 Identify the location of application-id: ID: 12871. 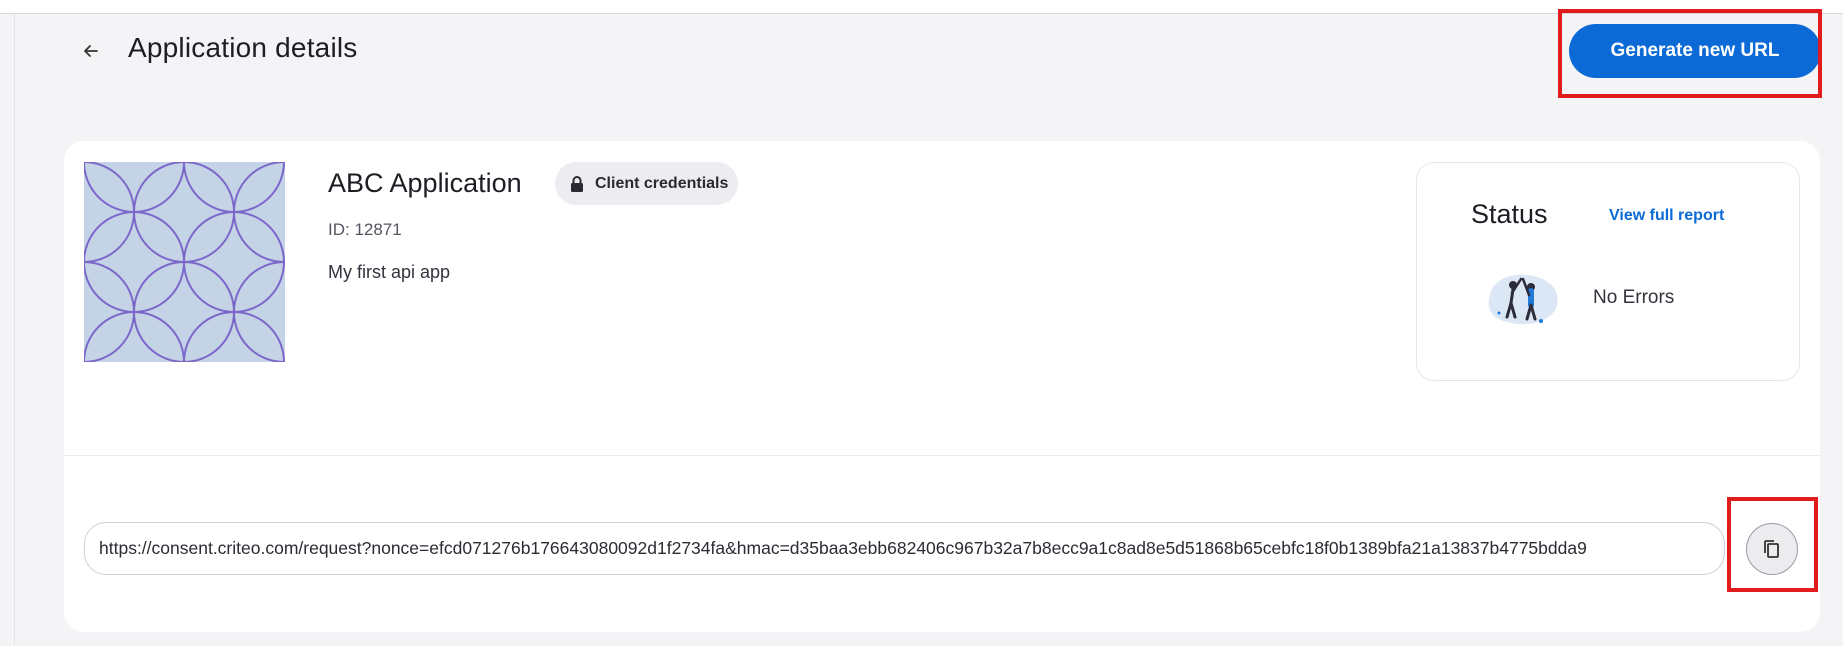
(365, 229).